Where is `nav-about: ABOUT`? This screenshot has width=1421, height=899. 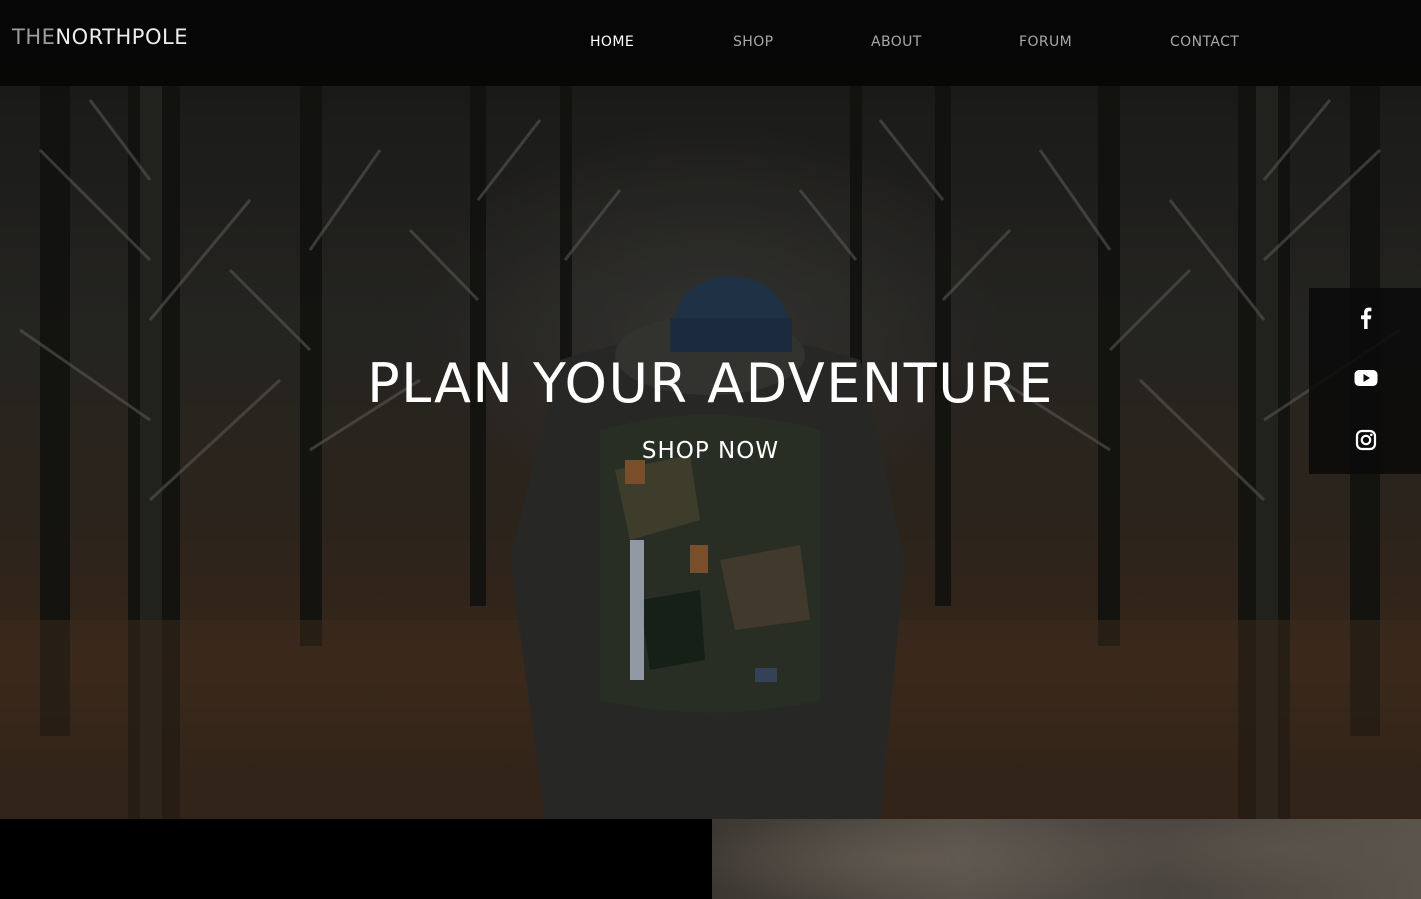 nav-about: ABOUT is located at coordinates (896, 42).